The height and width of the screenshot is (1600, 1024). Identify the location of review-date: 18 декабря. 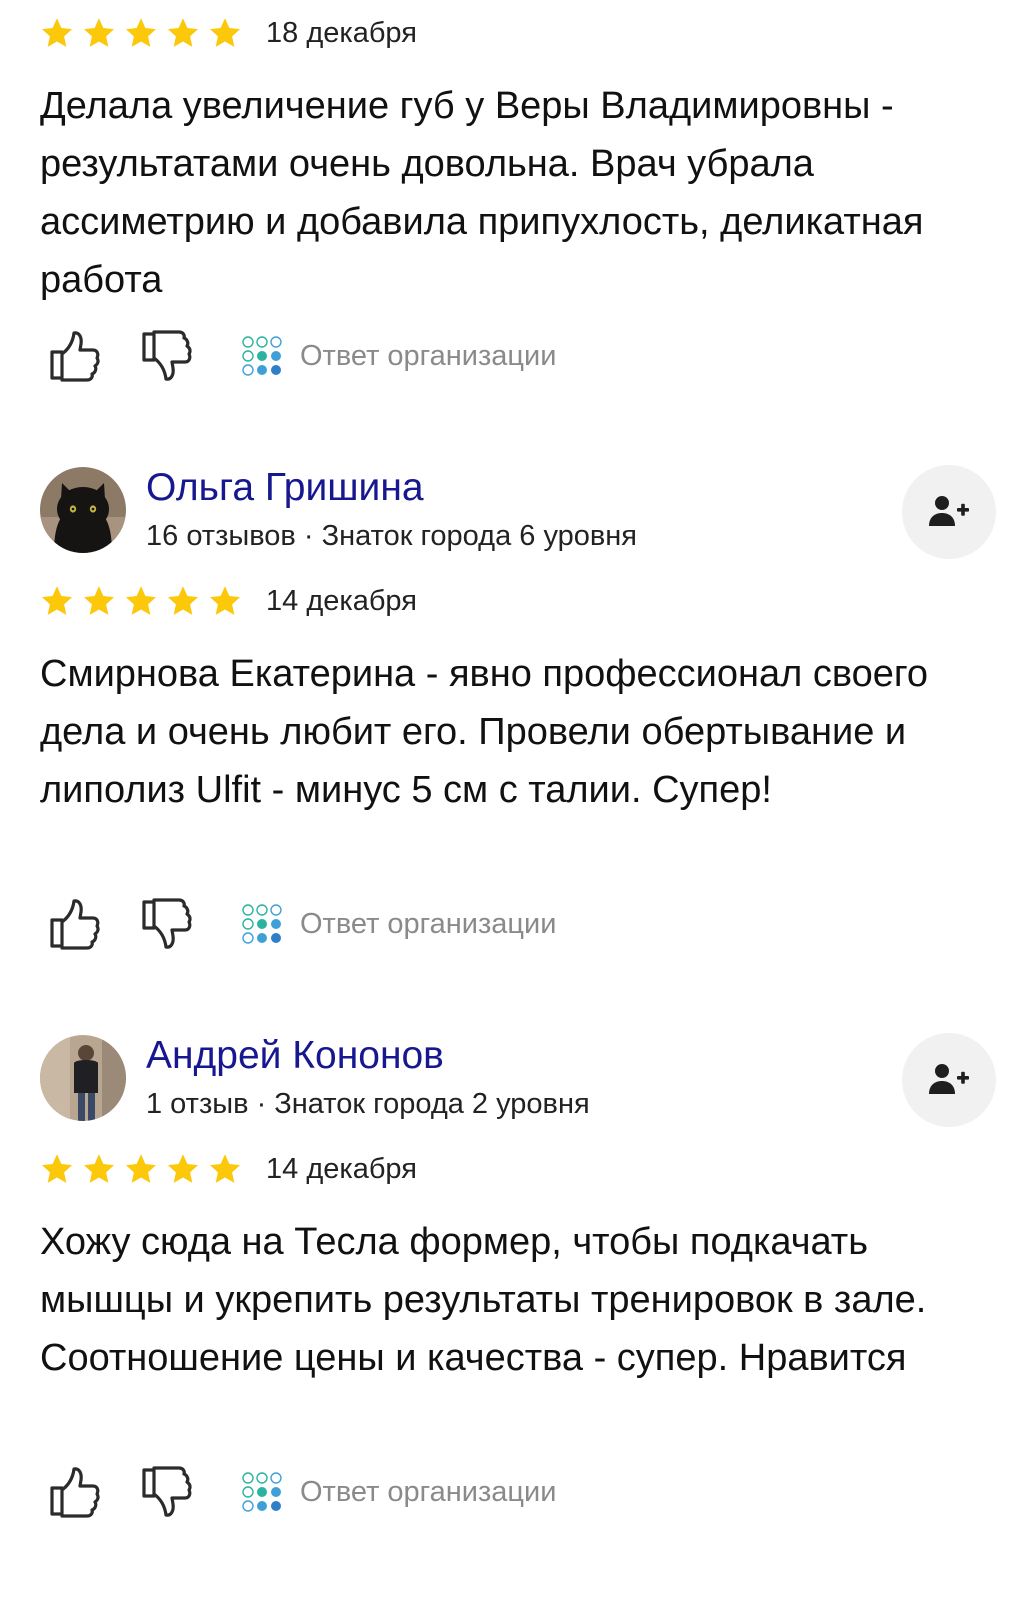
(341, 33).